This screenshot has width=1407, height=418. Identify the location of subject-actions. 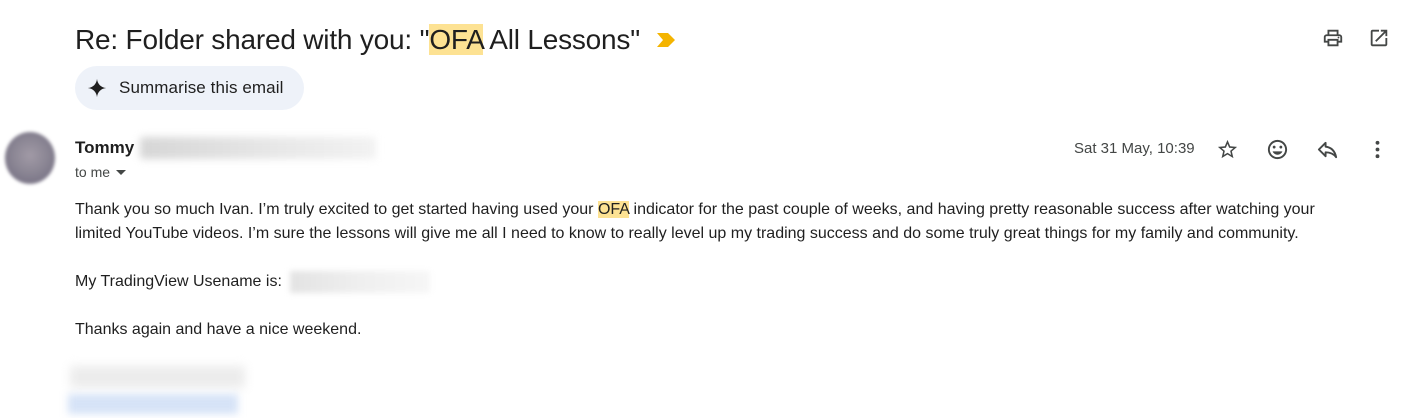
(1356, 38).